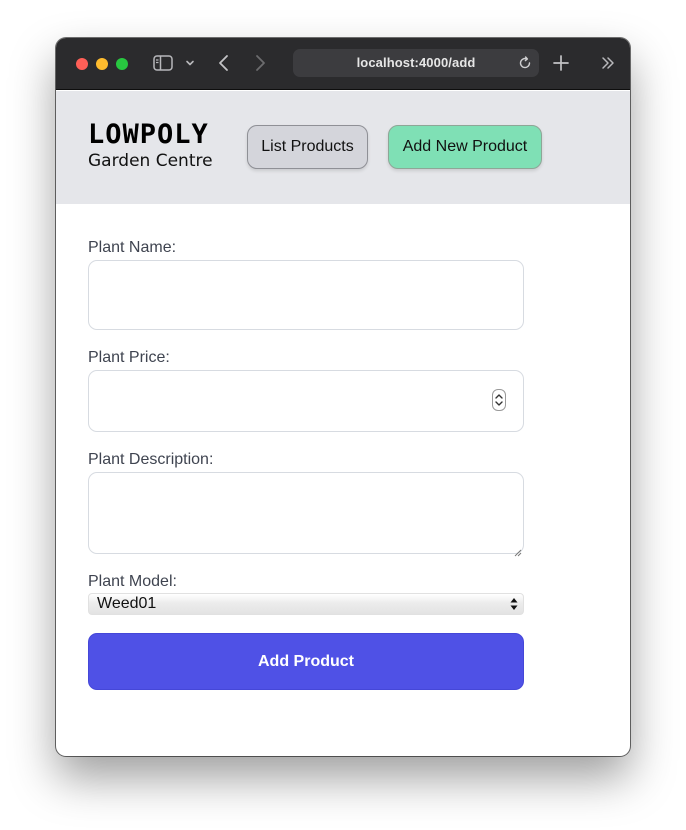  I want to click on minimize-window-button, so click(102, 64).